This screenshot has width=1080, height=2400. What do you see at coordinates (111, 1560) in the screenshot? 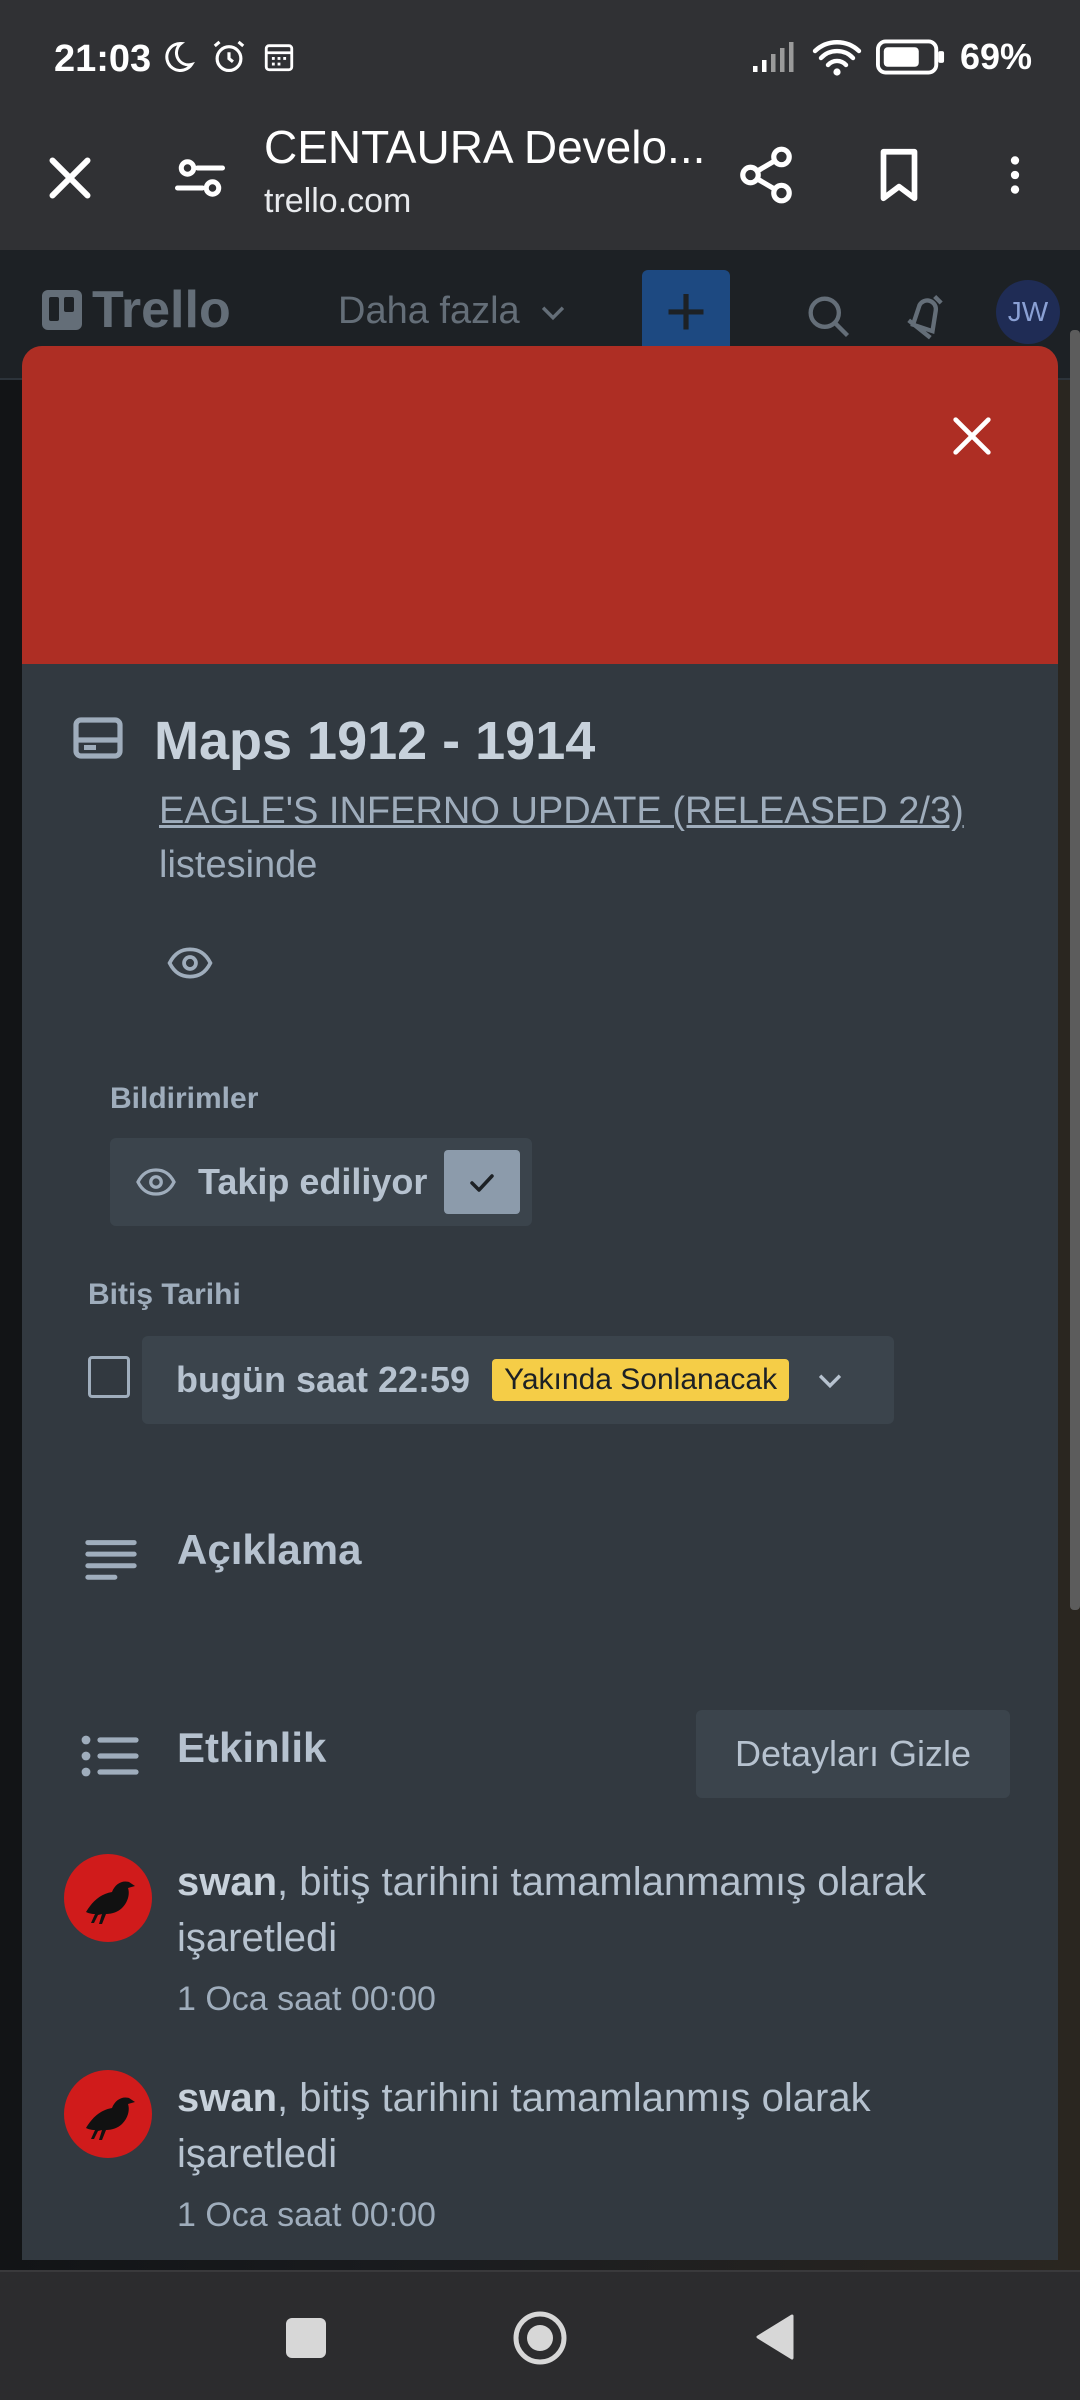
I see `description-icon` at bounding box center [111, 1560].